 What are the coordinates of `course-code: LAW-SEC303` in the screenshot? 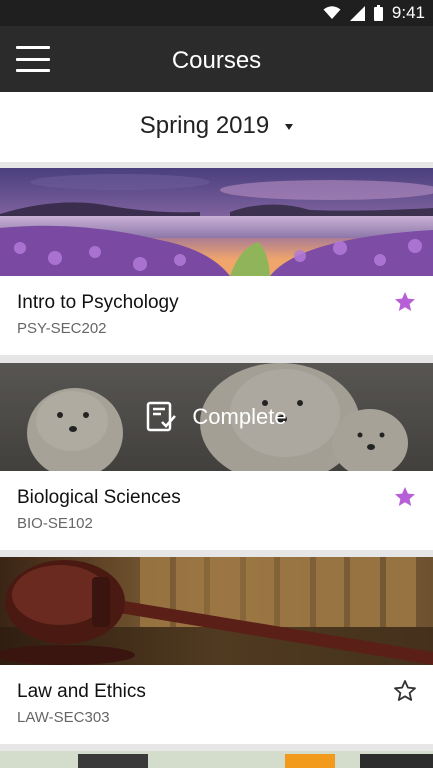 It's located at (63, 717).